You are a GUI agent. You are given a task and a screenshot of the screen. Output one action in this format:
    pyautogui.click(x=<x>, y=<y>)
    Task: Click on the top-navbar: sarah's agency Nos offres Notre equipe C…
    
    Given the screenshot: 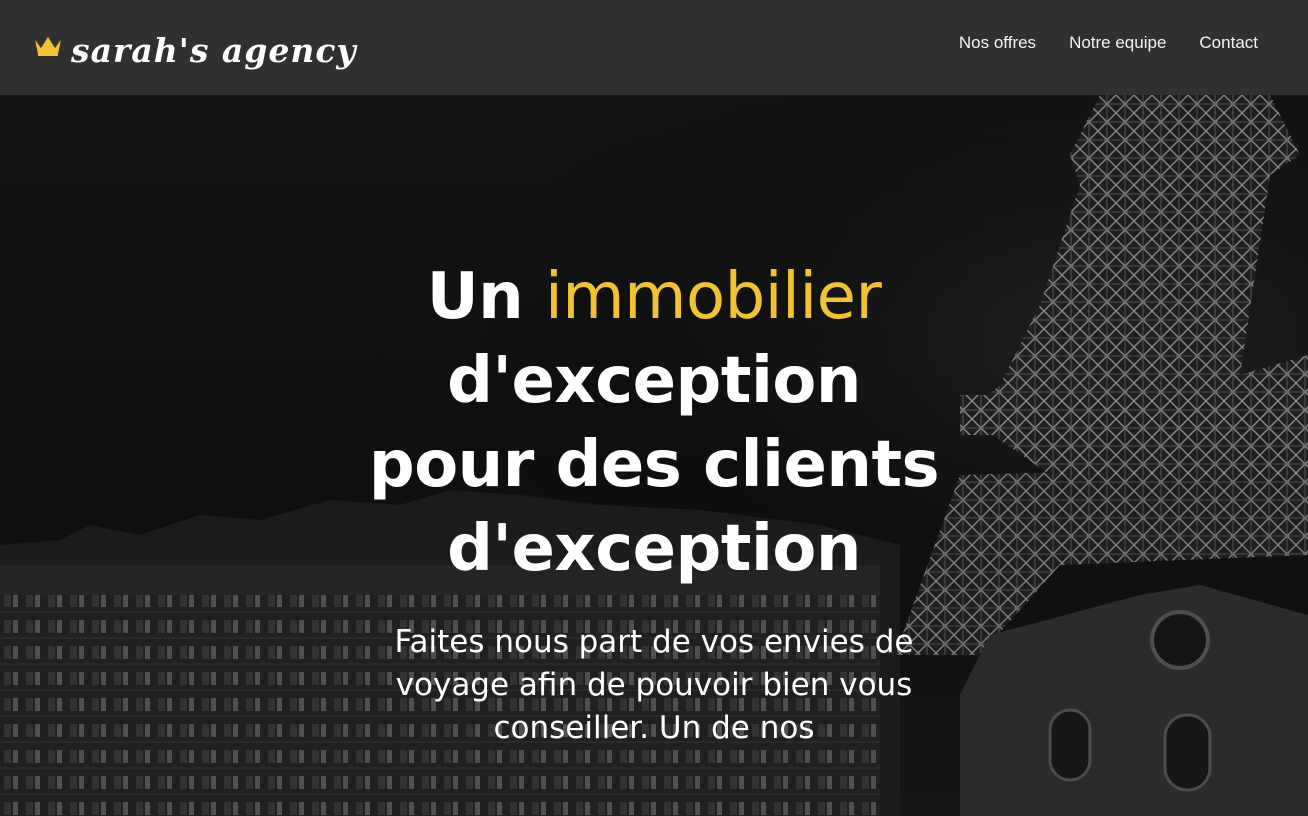 What is the action you would take?
    pyautogui.click(x=654, y=47)
    